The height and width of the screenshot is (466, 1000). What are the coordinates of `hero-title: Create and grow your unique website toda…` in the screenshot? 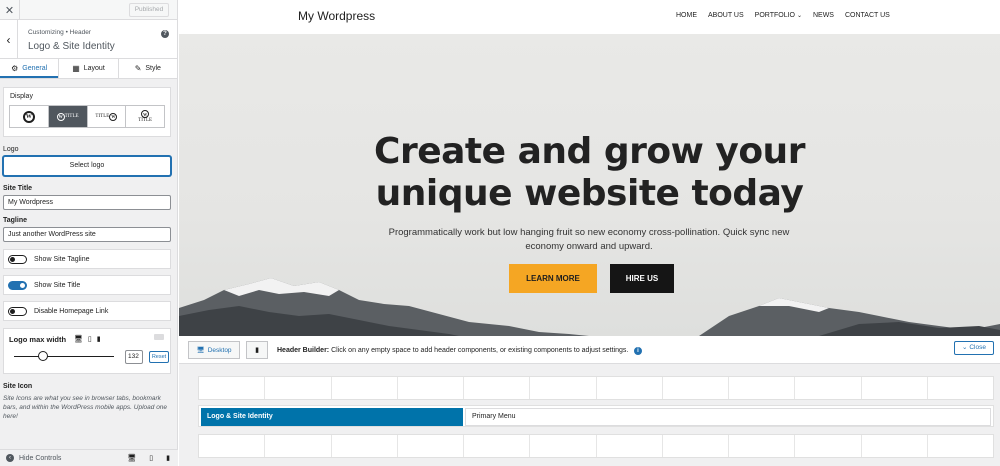 It's located at (589, 173).